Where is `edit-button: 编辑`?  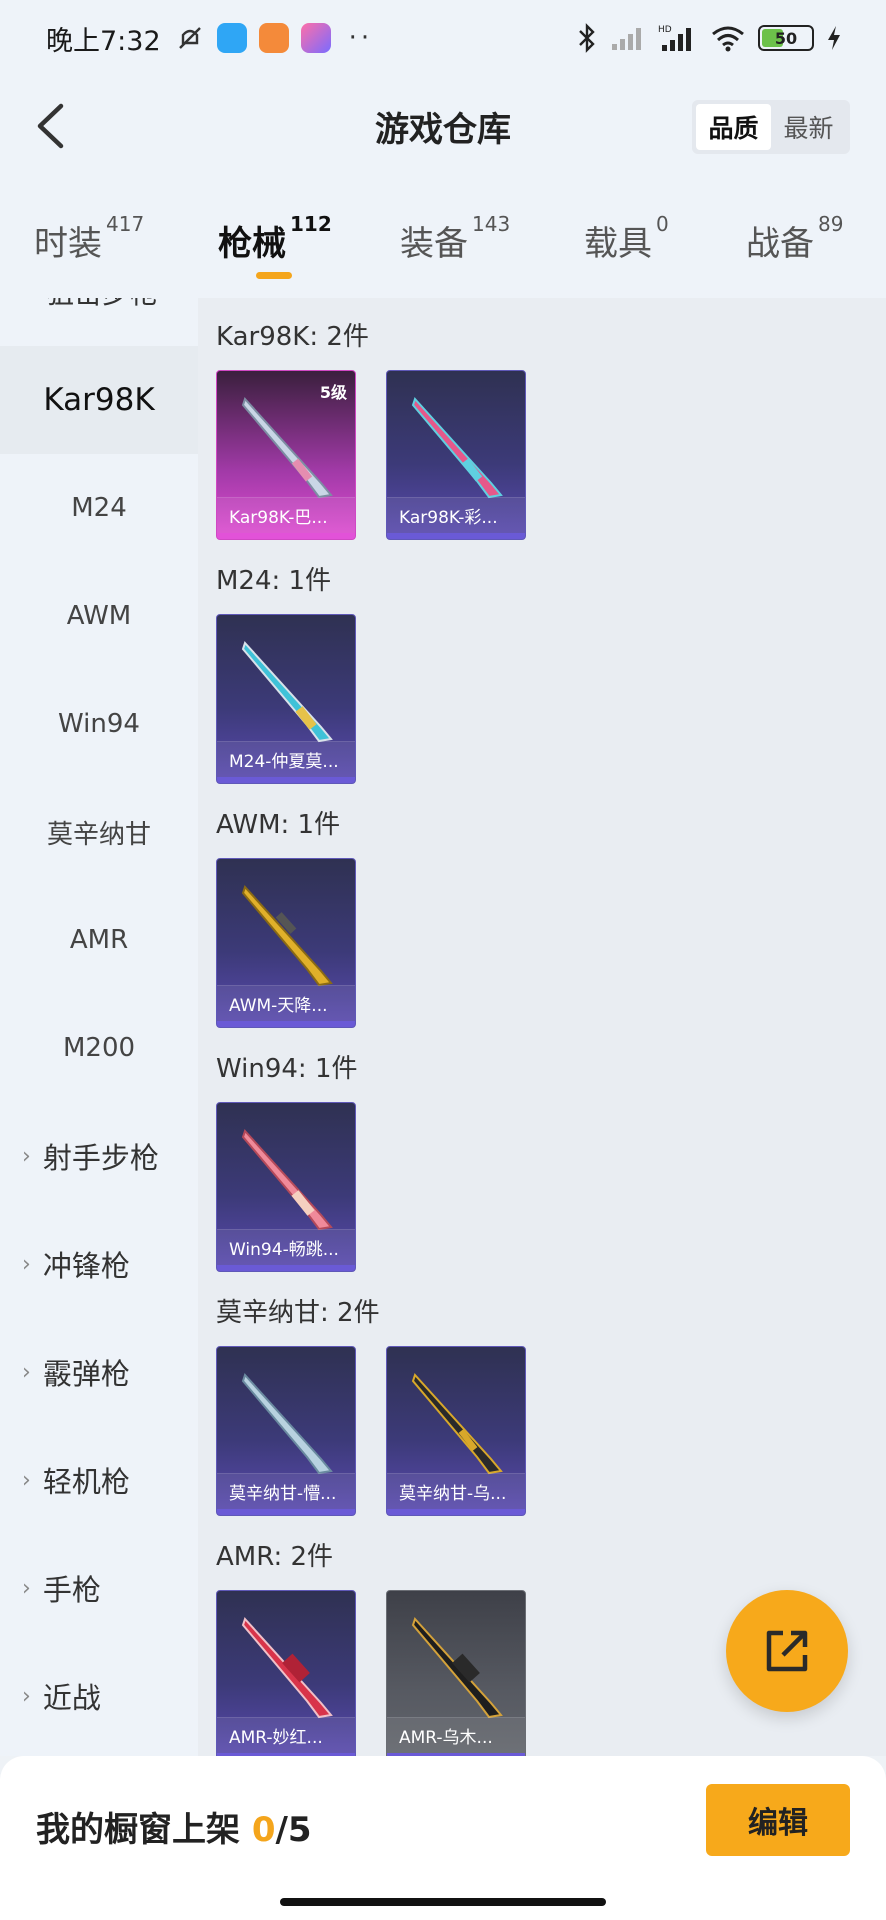 edit-button: 编辑 is located at coordinates (778, 1820).